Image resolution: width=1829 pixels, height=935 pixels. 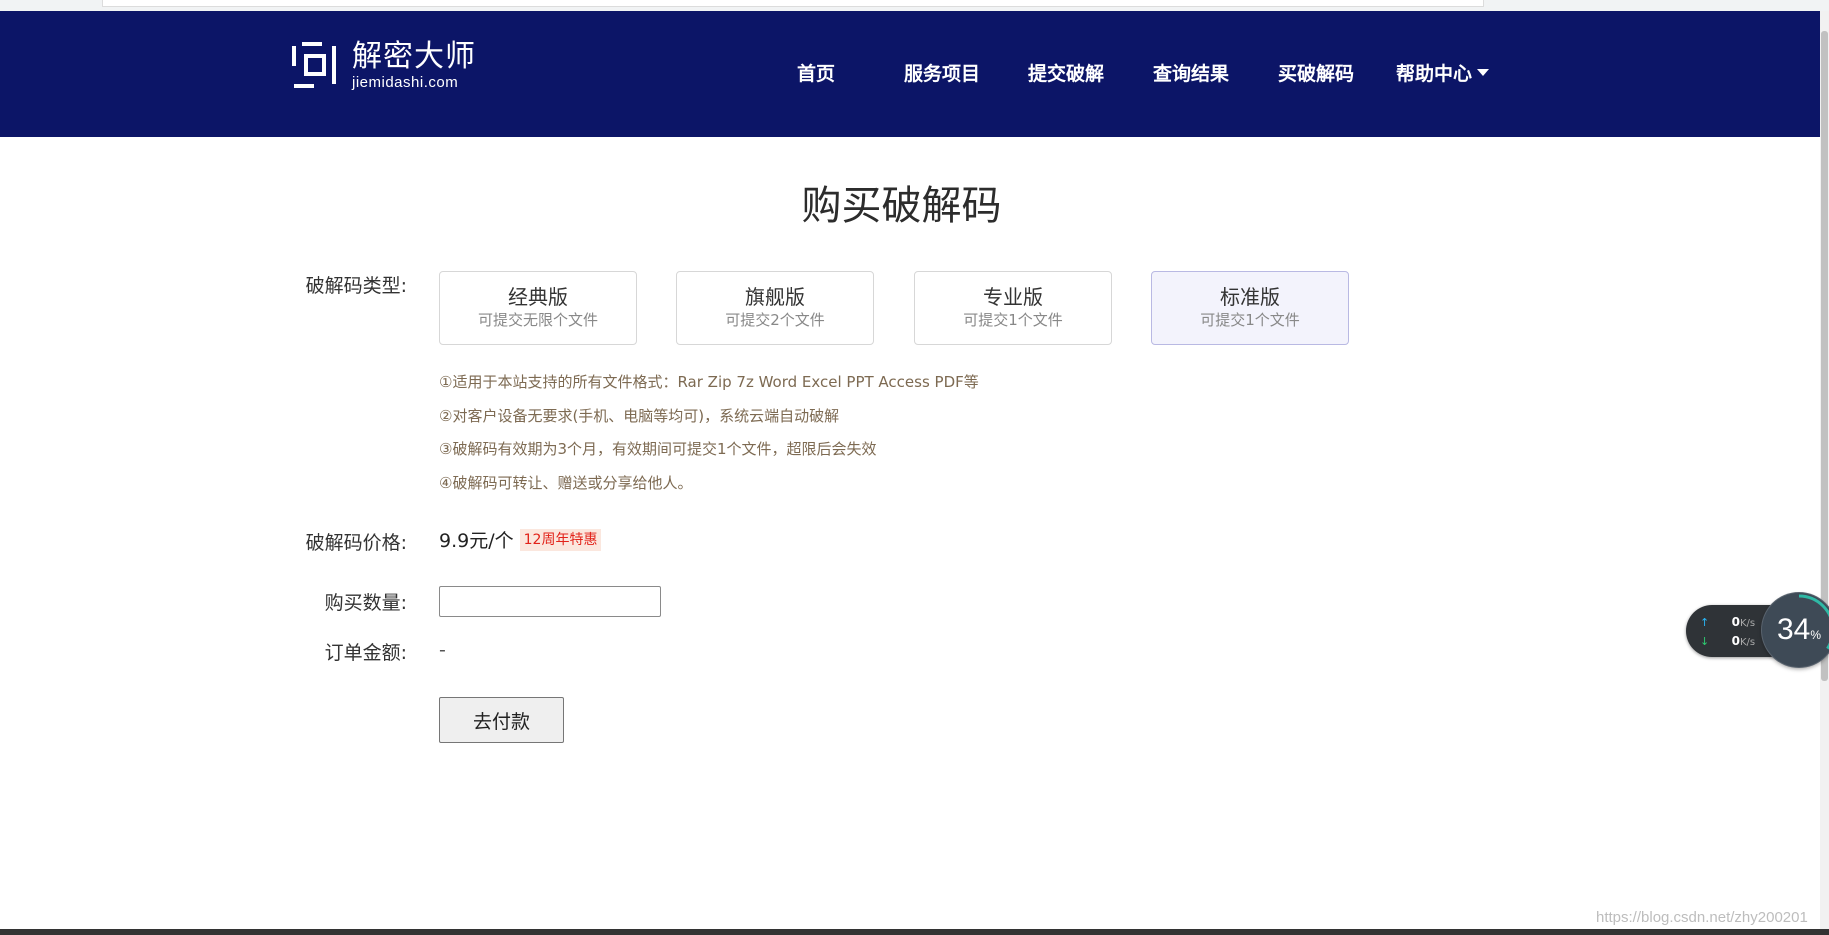 I want to click on type-desc: 可提交无限个文件, so click(x=537, y=320).